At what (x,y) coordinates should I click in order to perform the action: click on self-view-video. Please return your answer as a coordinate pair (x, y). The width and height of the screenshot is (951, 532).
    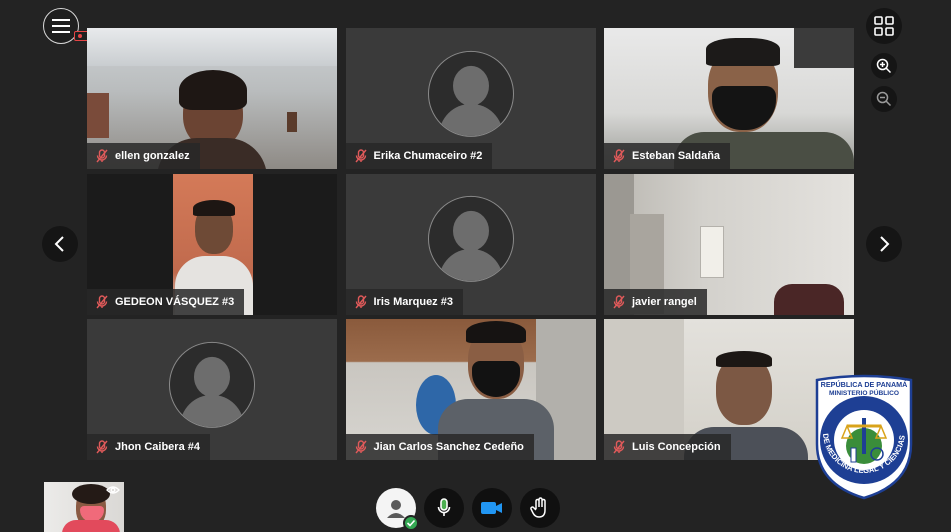
    Looking at the image, I should click on (84, 507).